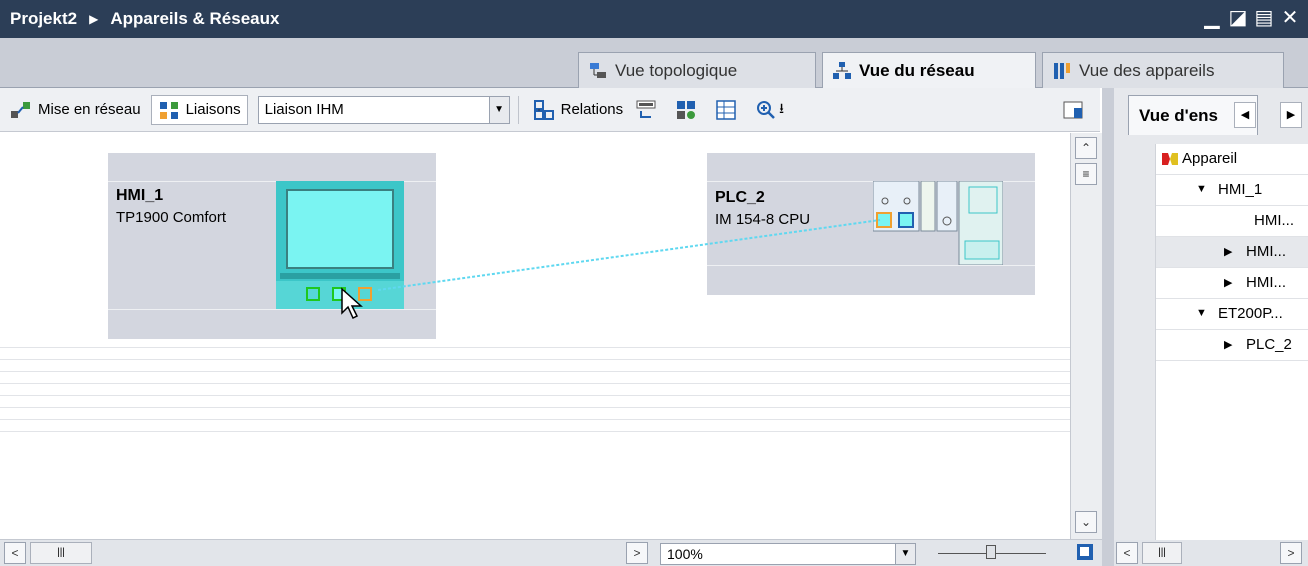 Image resolution: width=1308 pixels, height=566 pixels. Describe the element at coordinates (781, 110) in the screenshot. I see `zoom-dropdown-icon: ⭳` at that location.